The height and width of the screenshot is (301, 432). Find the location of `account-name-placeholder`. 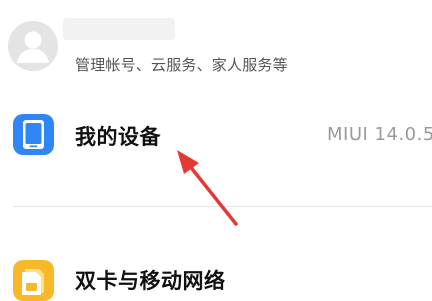

account-name-placeholder is located at coordinates (119, 29).